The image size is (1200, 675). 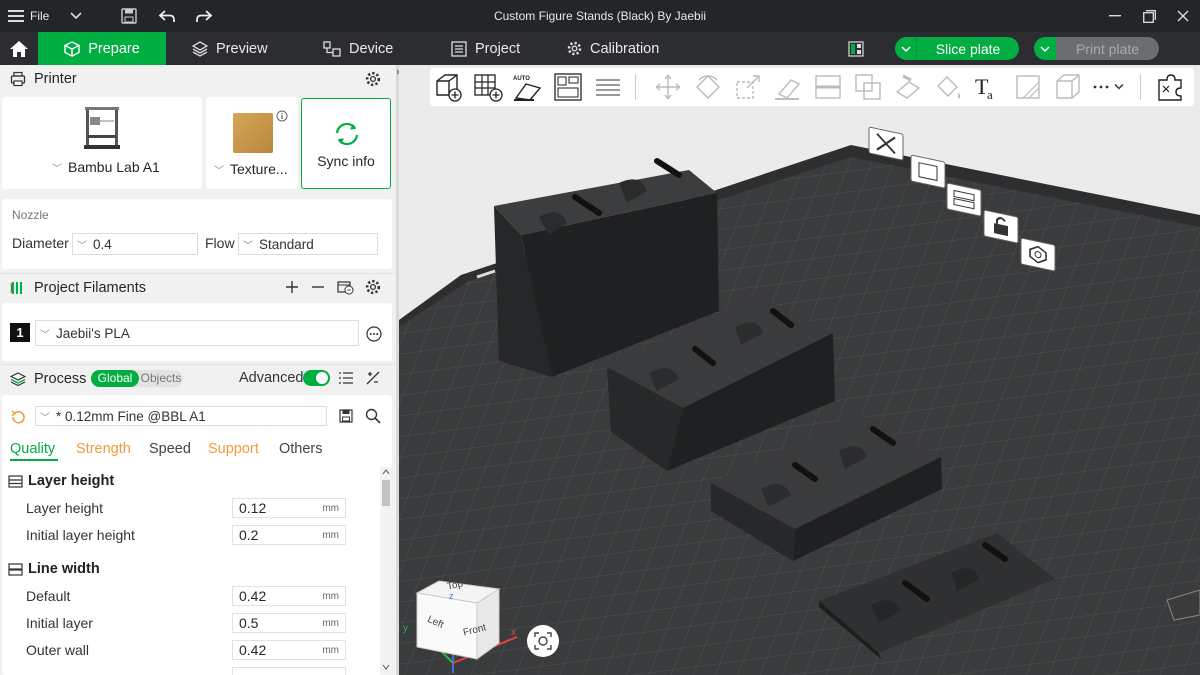 I want to click on rotate-button, so click(x=708, y=87).